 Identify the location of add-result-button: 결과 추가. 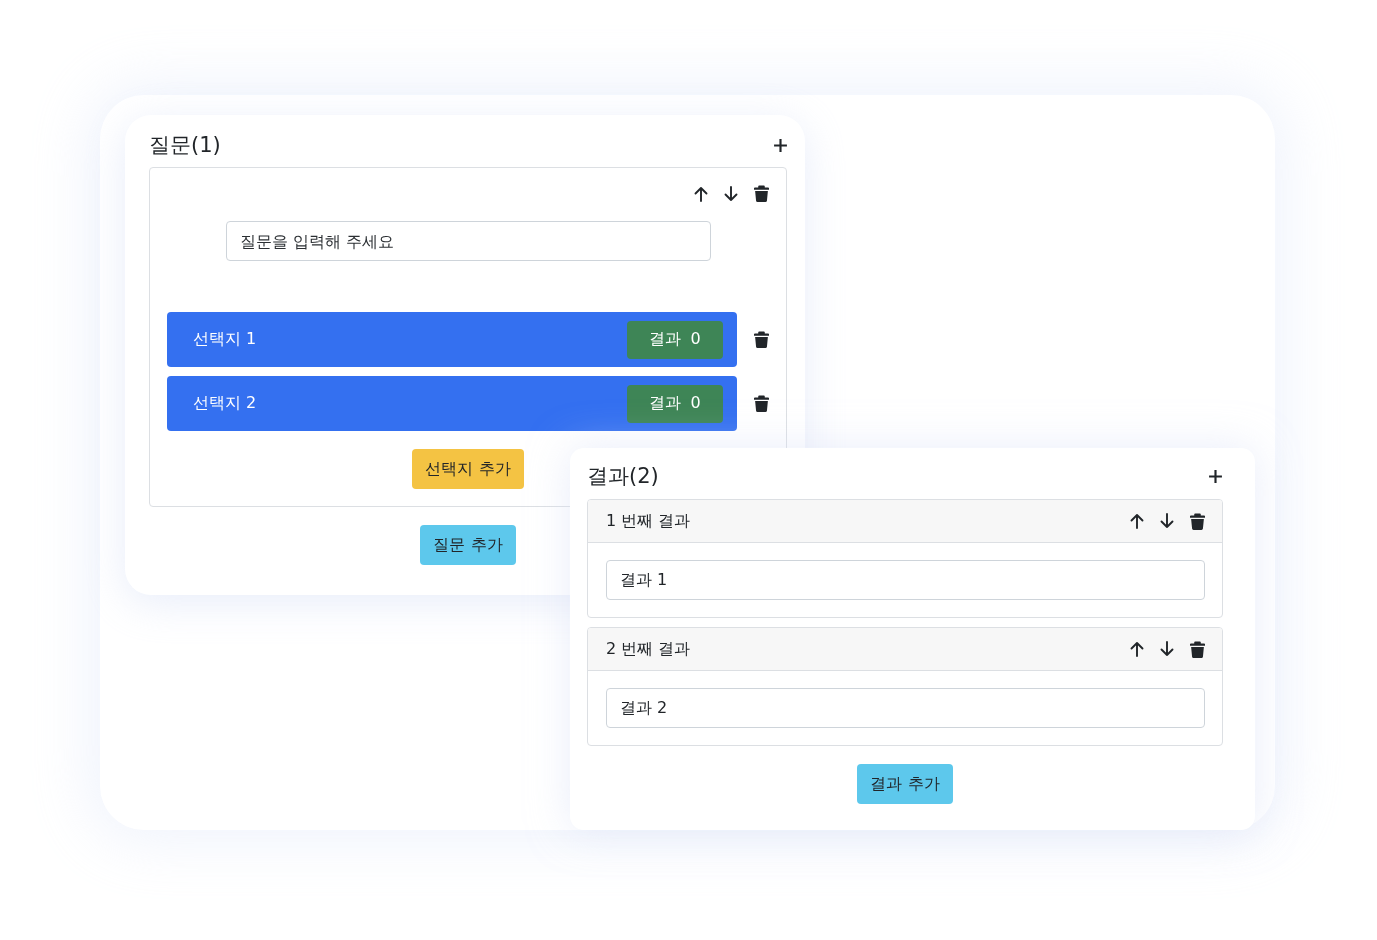
(905, 784).